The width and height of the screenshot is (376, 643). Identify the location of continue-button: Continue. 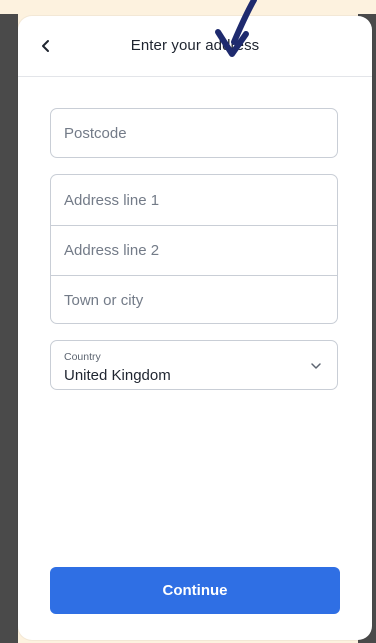
(195, 590).